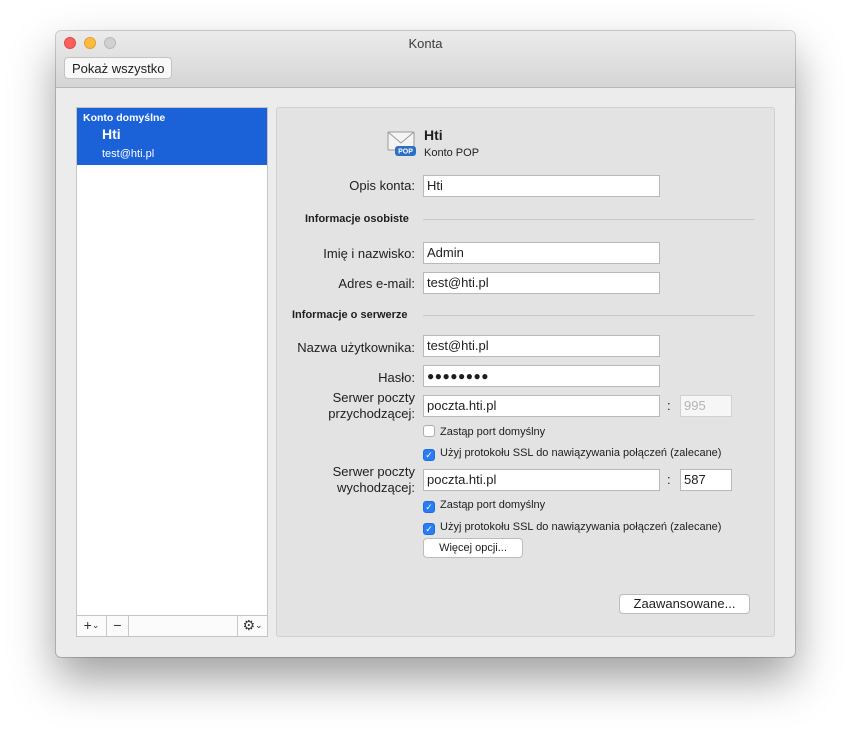  I want to click on email-input: test@hti.pl, so click(541, 283).